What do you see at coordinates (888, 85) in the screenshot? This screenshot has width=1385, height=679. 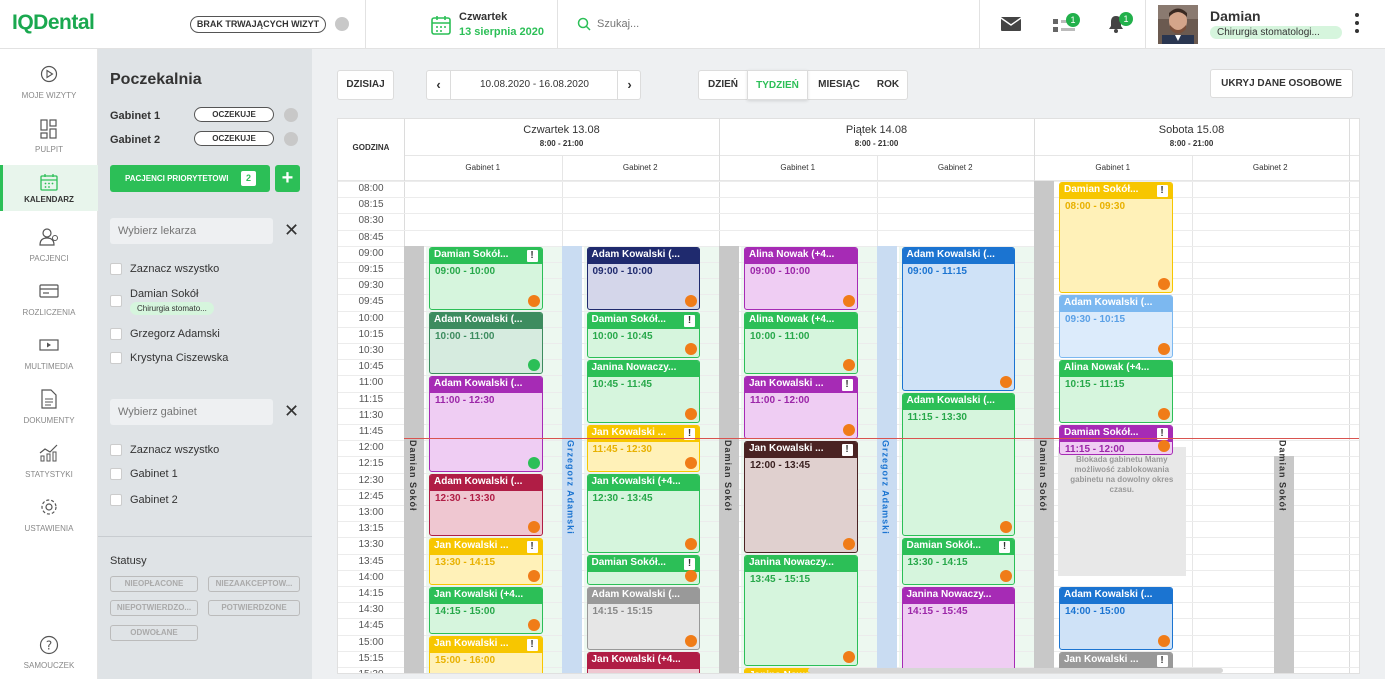 I see `view-year-button: ROK` at bounding box center [888, 85].